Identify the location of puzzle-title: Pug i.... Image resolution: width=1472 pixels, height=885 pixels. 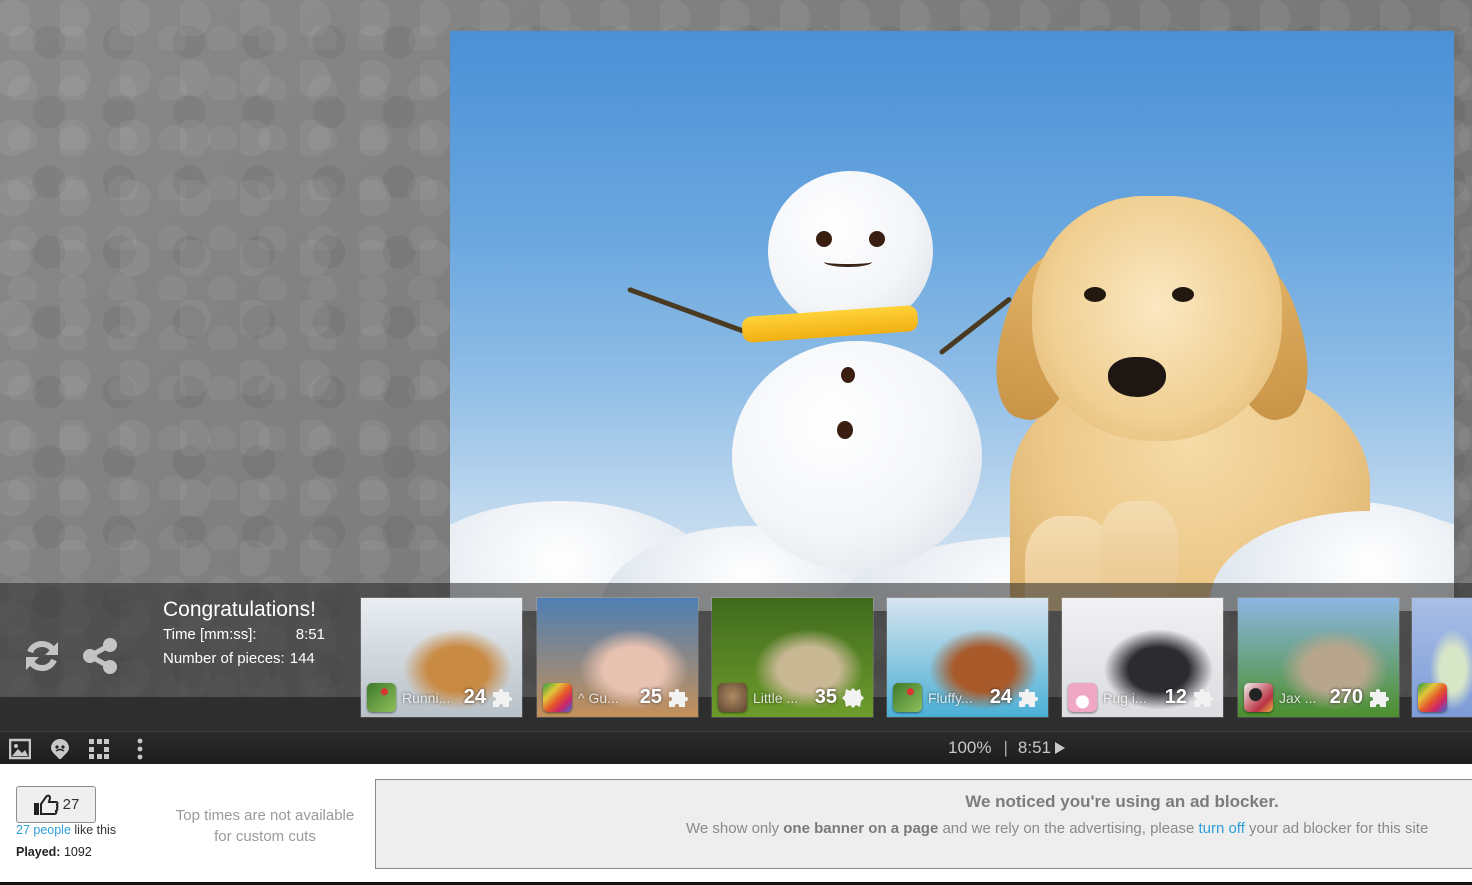
(1125, 698).